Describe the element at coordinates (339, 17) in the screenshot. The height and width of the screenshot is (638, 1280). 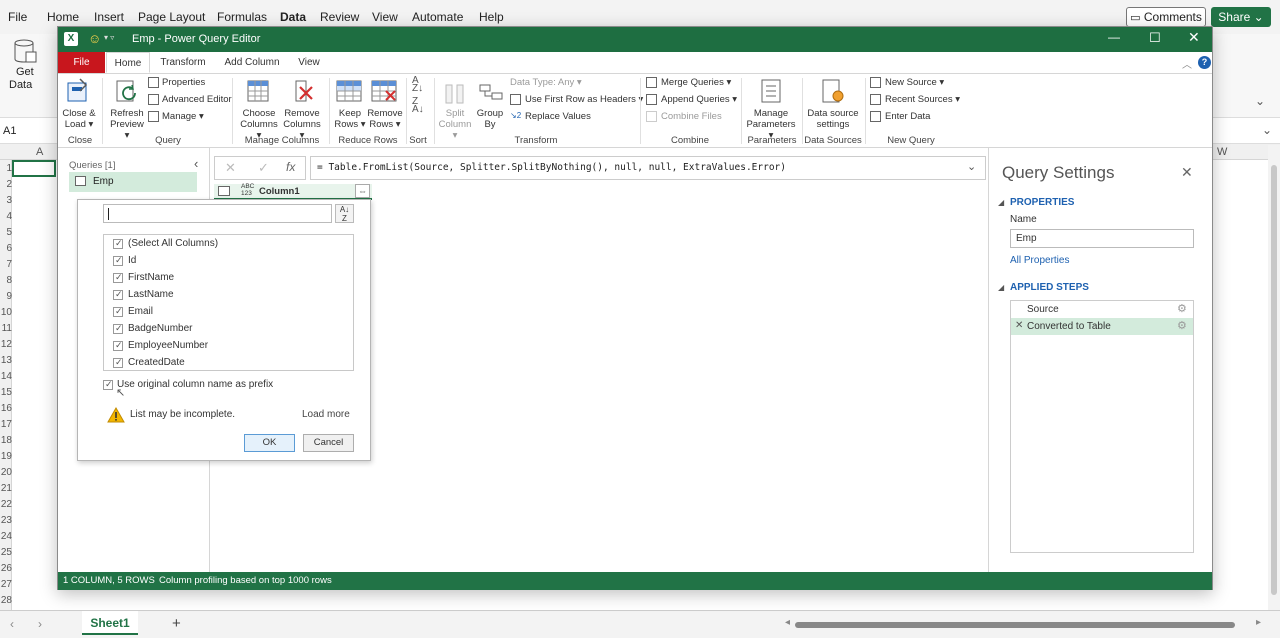
I see `excel-menu-review: Review` at that location.